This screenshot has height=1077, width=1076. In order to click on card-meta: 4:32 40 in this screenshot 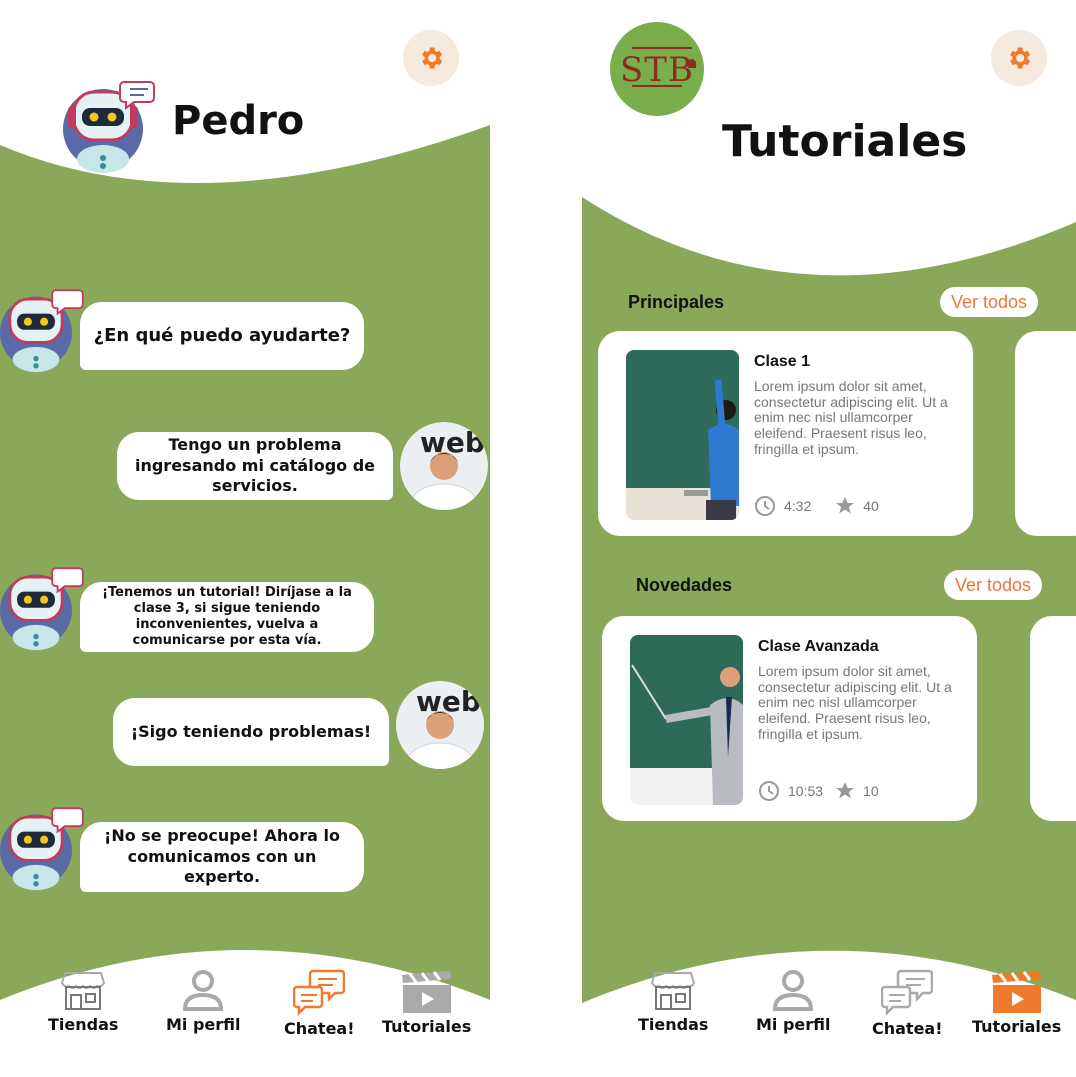, I will do `click(816, 506)`.